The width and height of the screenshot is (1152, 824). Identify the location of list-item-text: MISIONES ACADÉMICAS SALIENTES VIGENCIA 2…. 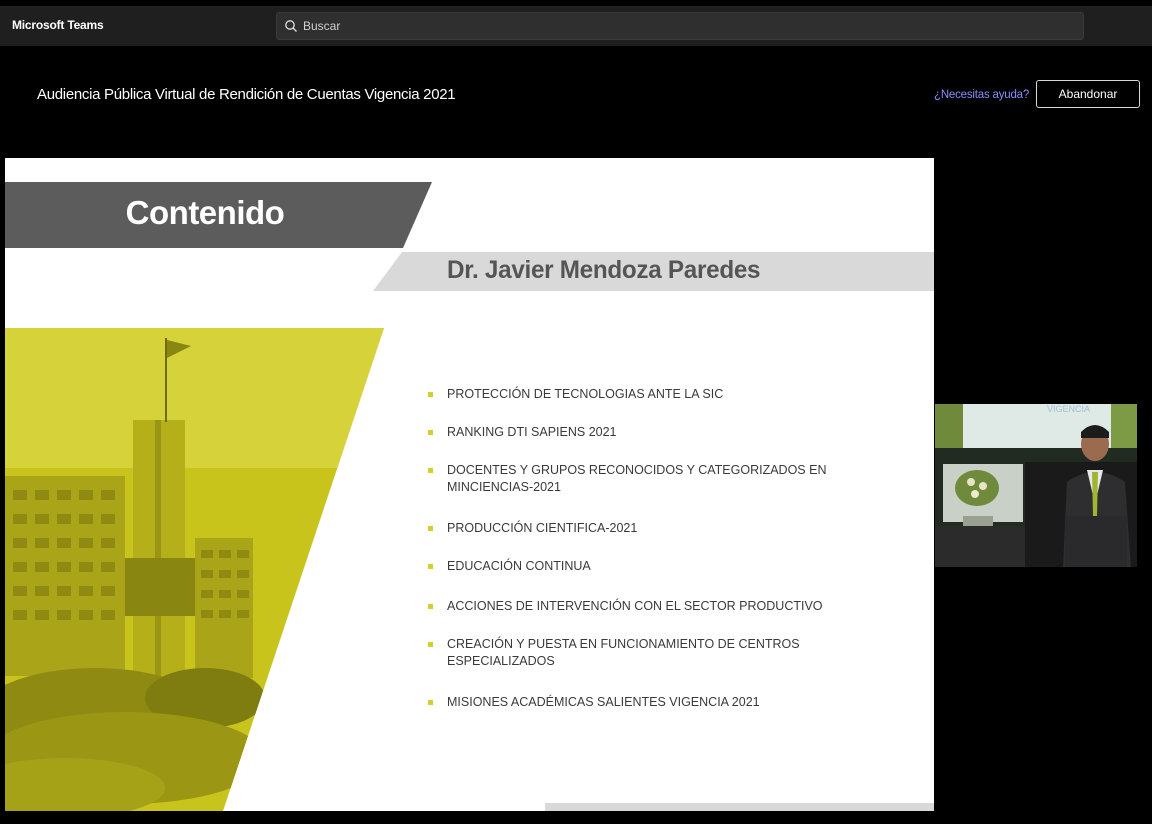
(603, 702).